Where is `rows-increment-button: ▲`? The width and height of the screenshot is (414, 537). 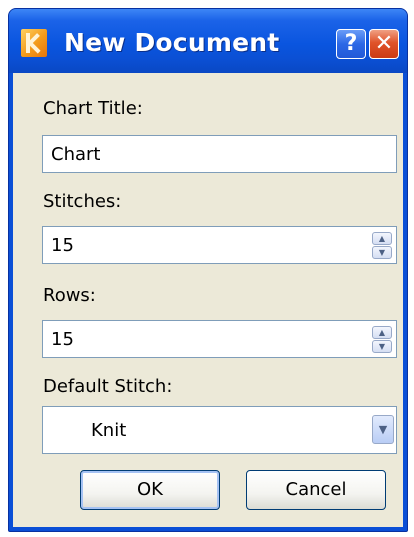 rows-increment-button: ▲ is located at coordinates (382, 332).